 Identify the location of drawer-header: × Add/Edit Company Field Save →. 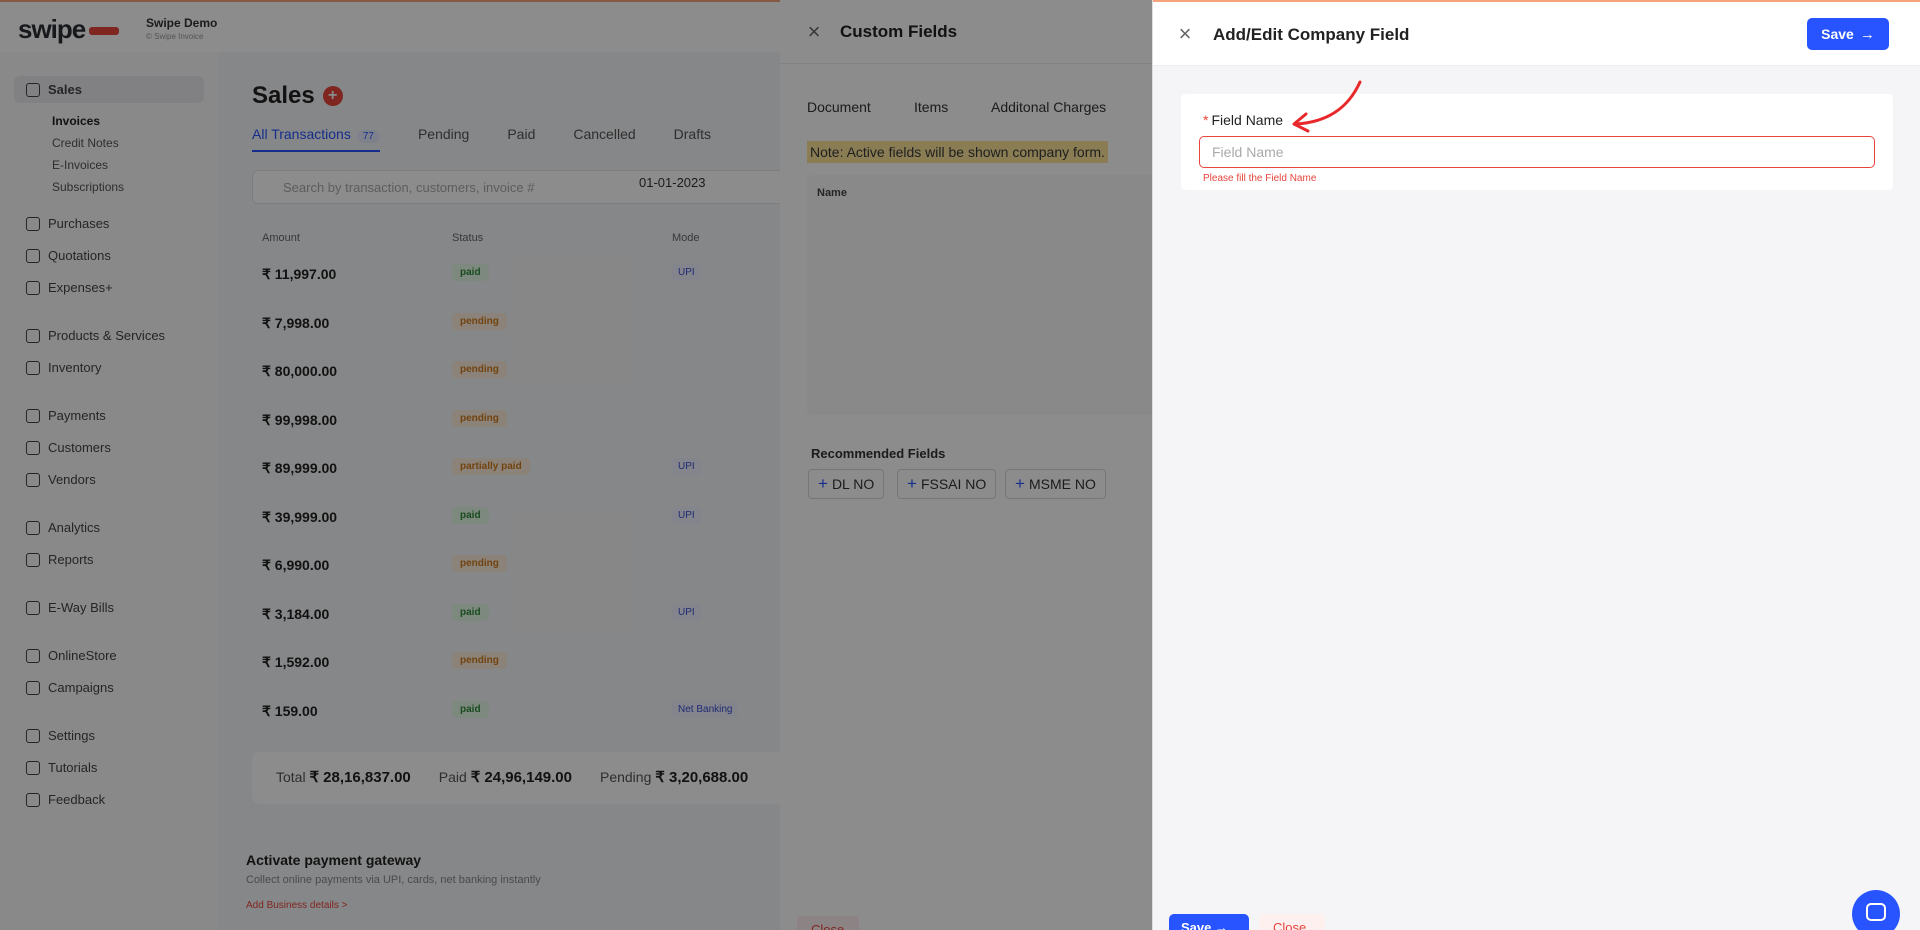
(1536, 33).